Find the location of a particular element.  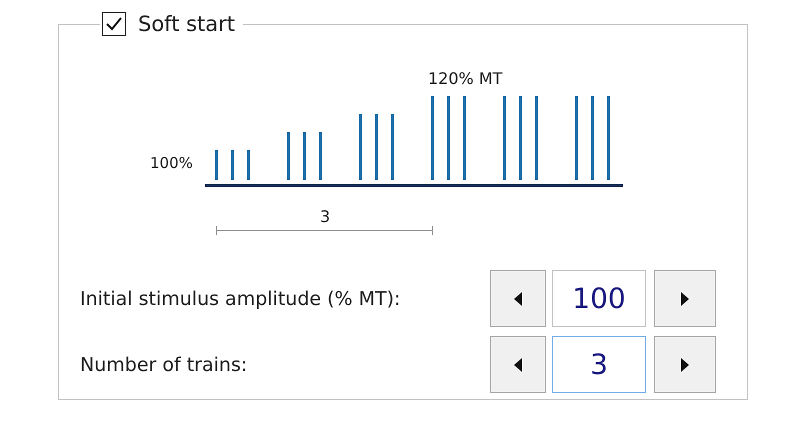

field-label: Number of trains: is located at coordinates (164, 365).